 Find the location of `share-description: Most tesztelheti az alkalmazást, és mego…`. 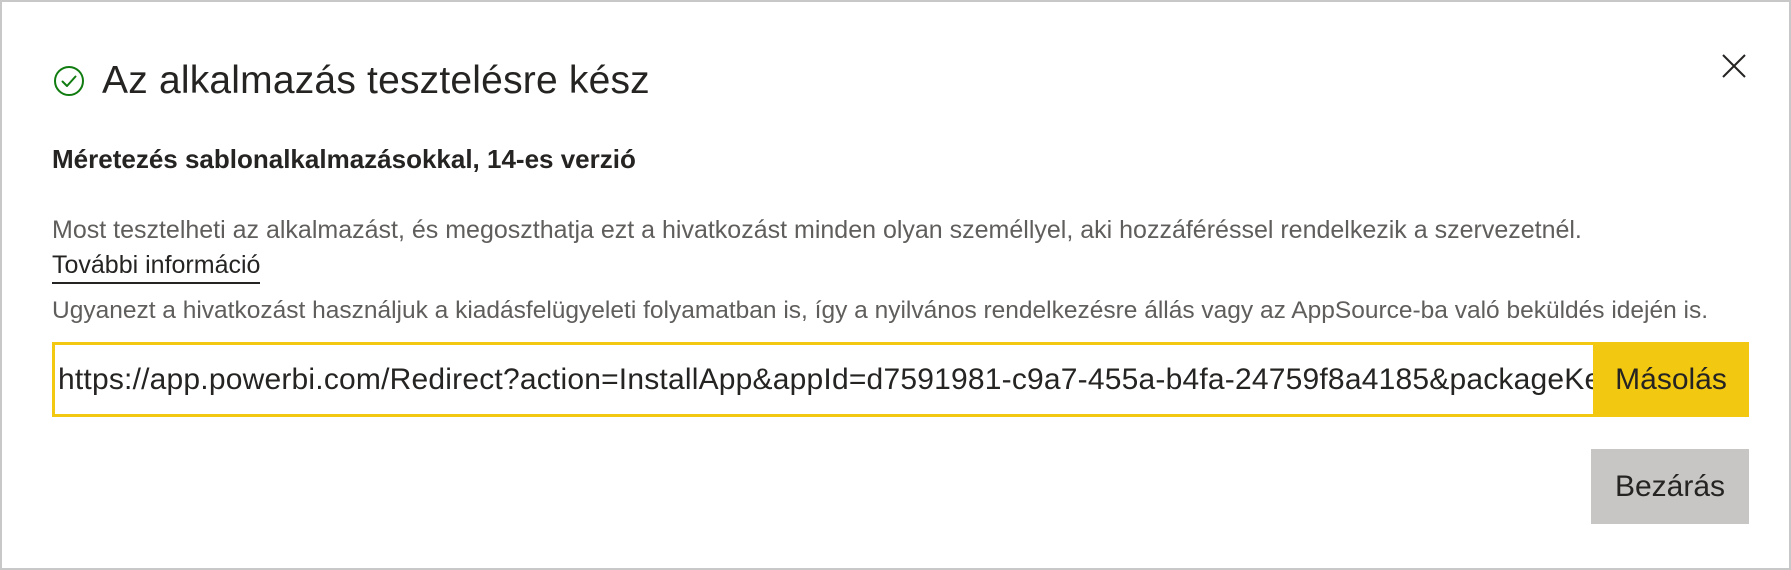

share-description: Most tesztelheti az alkalmazást, és mego… is located at coordinates (817, 230).